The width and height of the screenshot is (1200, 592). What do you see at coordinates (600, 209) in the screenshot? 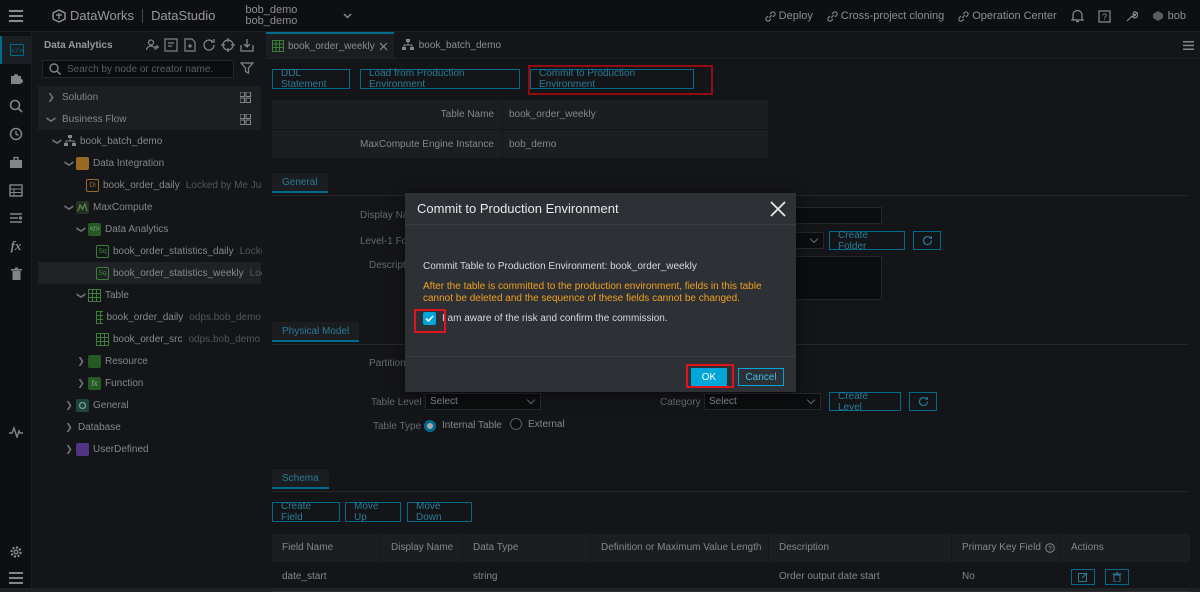
I see `dialog-title: Commit to Production Environment` at bounding box center [600, 209].